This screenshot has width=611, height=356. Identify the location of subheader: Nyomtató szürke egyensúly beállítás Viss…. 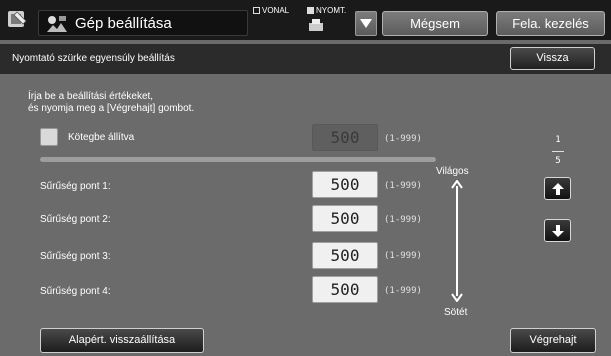
(305, 59).